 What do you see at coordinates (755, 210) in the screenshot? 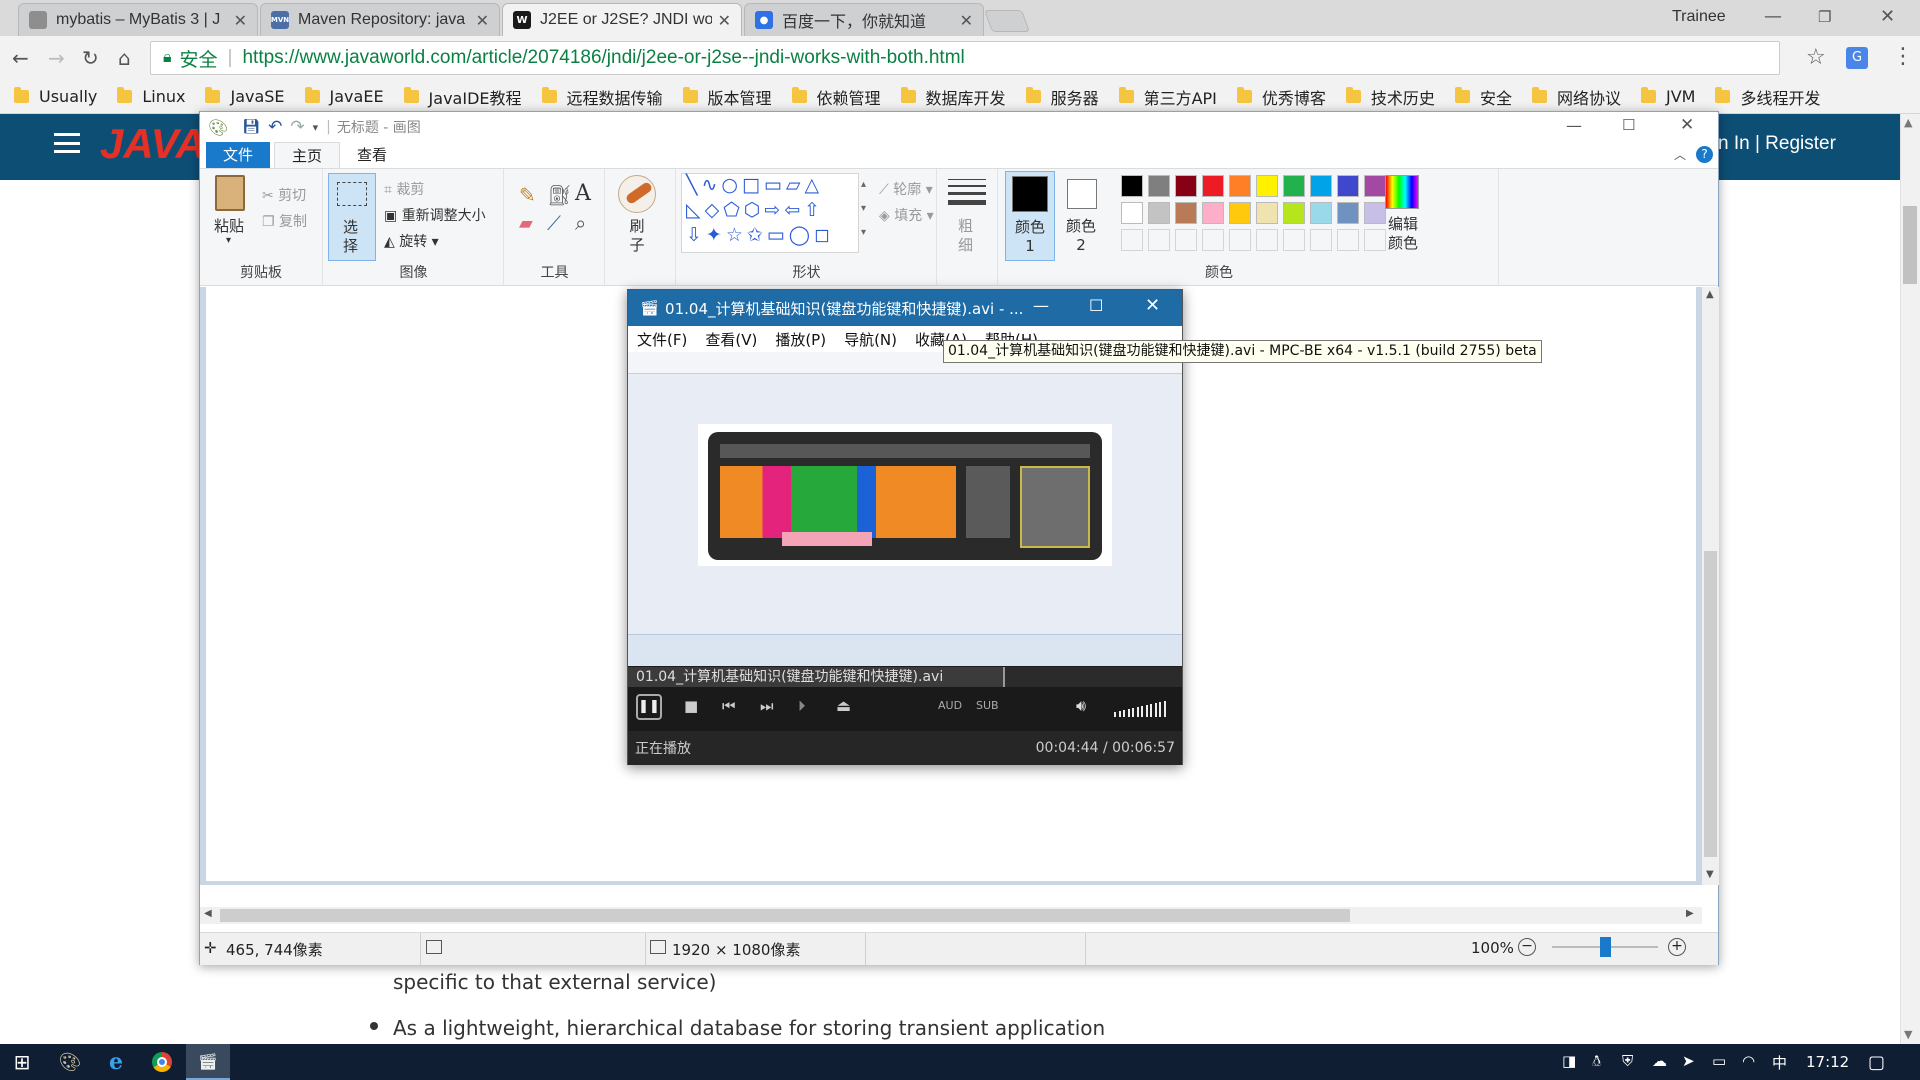
I see `shapes-row-2: ◺◇⬠⬡⇨⇦⇧` at bounding box center [755, 210].